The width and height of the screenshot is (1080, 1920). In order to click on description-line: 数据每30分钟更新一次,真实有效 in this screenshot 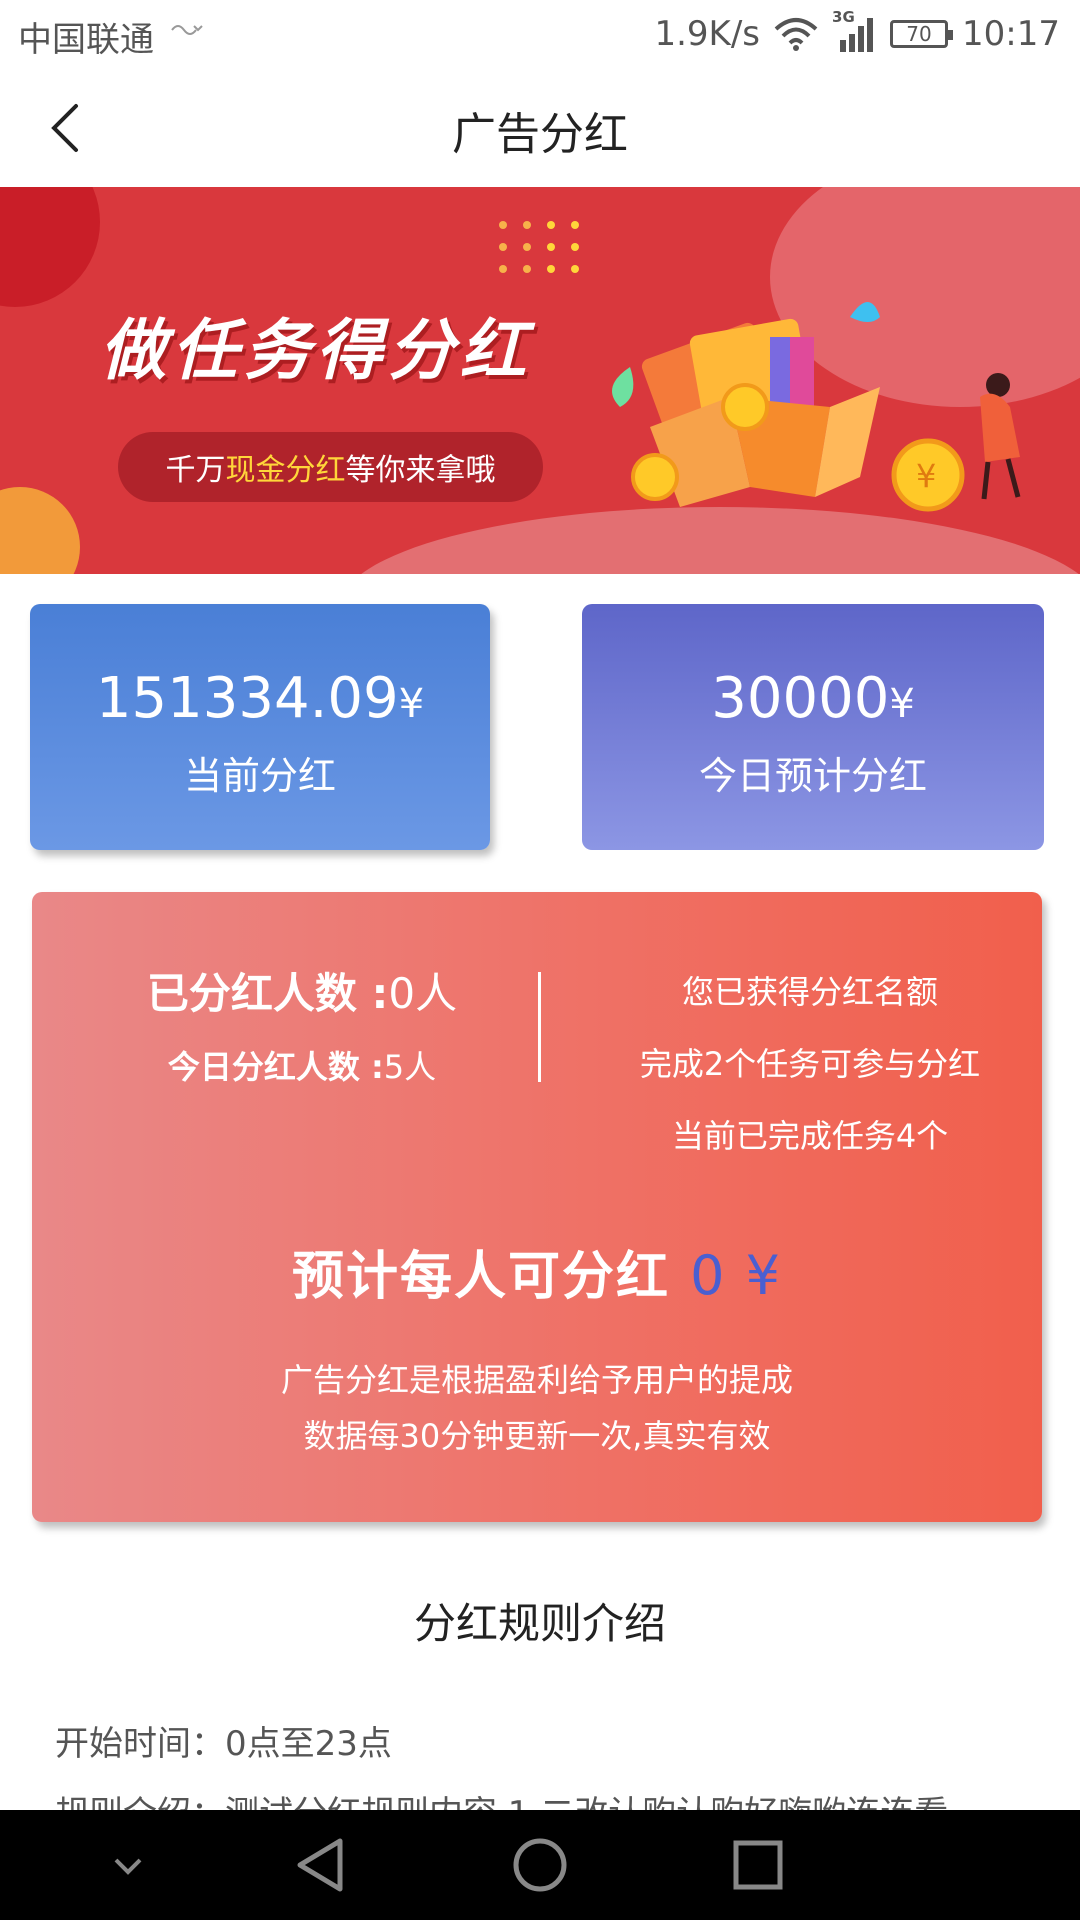, I will do `click(537, 1436)`.